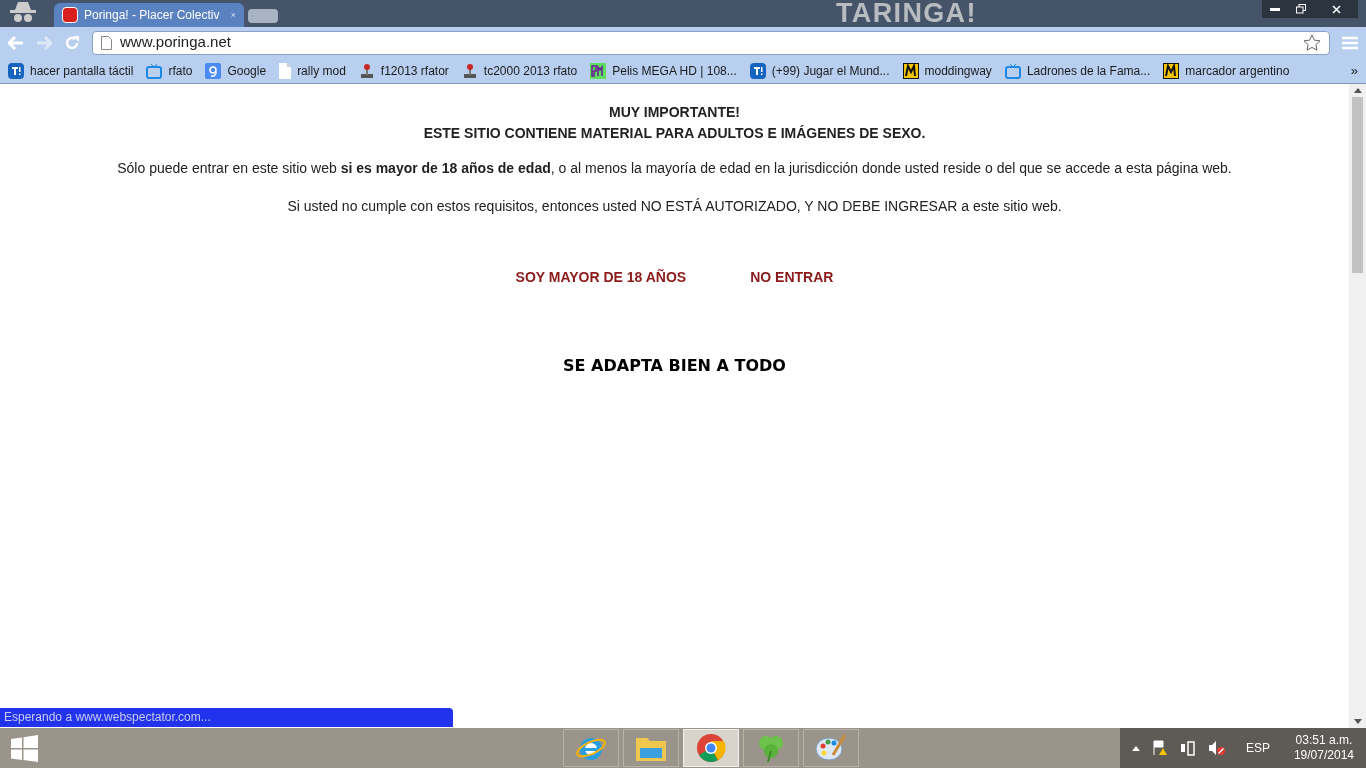 This screenshot has width=1366, height=768. What do you see at coordinates (1216, 748) in the screenshot?
I see `speaker-muted-icon` at bounding box center [1216, 748].